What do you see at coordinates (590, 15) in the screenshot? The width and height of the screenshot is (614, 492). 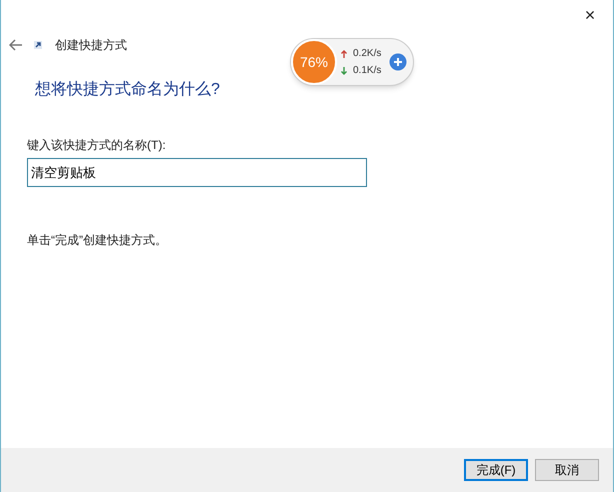 I see `close-button: ×` at bounding box center [590, 15].